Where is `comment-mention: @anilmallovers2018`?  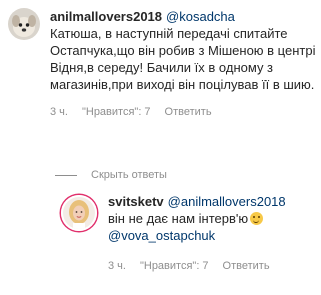
comment-mention: @anilmallovers2018 is located at coordinates (227, 201).